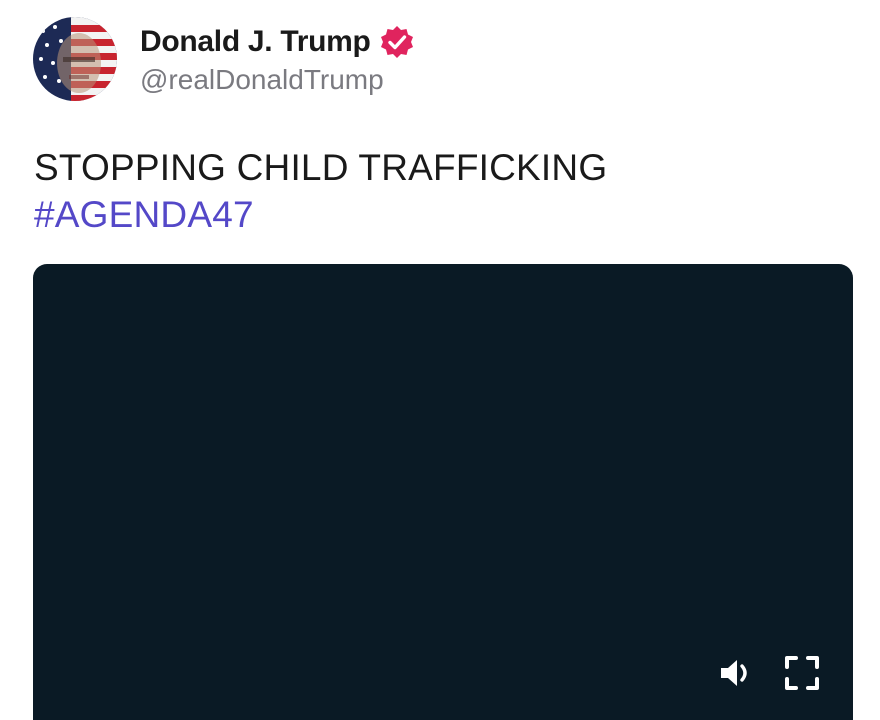 This screenshot has height=720, width=880. I want to click on post-body: STOPPING CHILD TRAFFICKING #AGENDA47, so click(320, 191).